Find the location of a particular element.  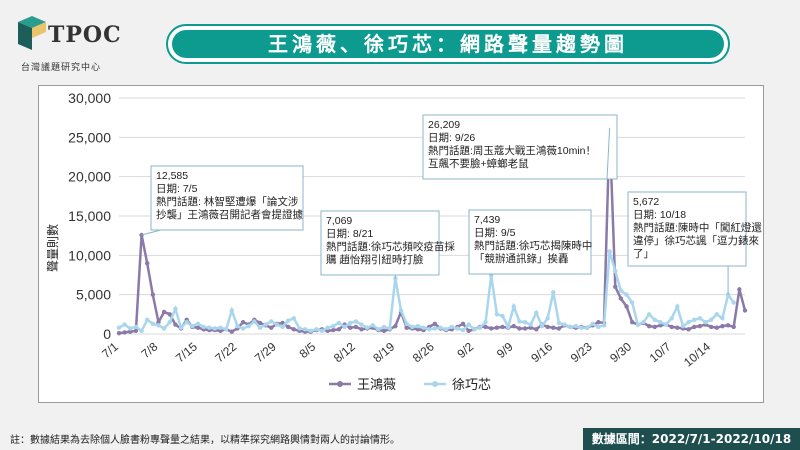

y-tick-label: 20,000 is located at coordinates (89, 177).